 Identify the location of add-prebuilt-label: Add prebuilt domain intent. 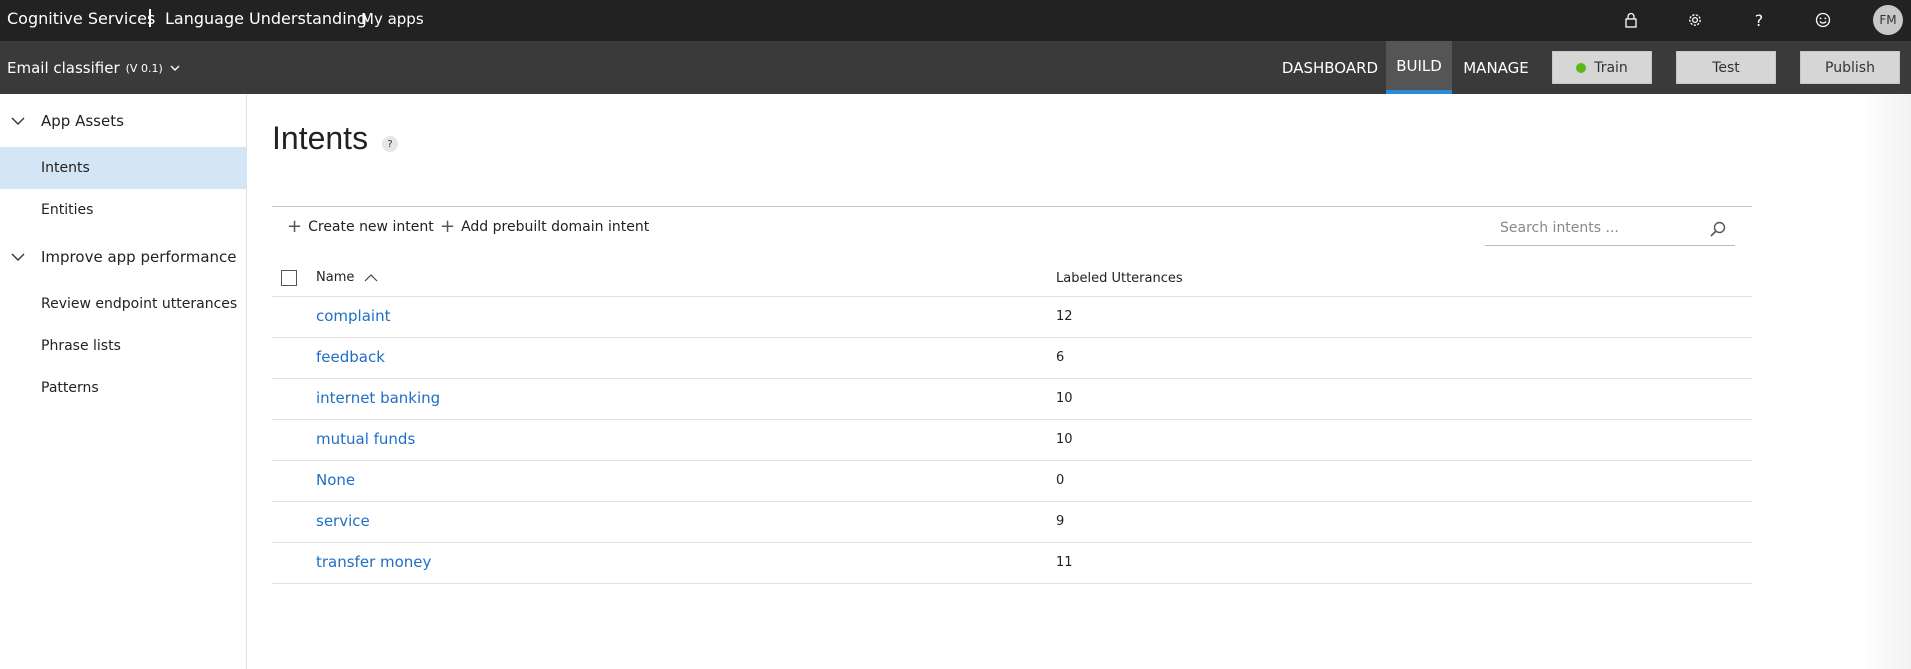
(555, 227).